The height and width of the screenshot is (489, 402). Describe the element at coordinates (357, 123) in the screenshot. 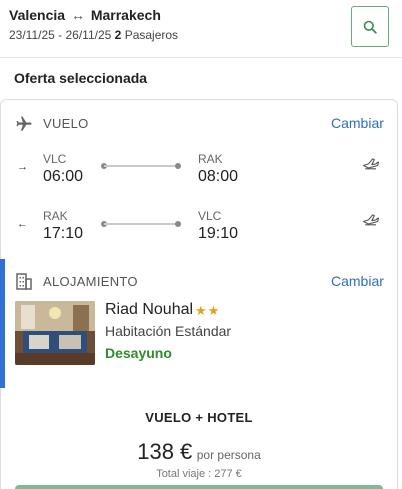

I see `change-flight-link: Cambiar` at that location.